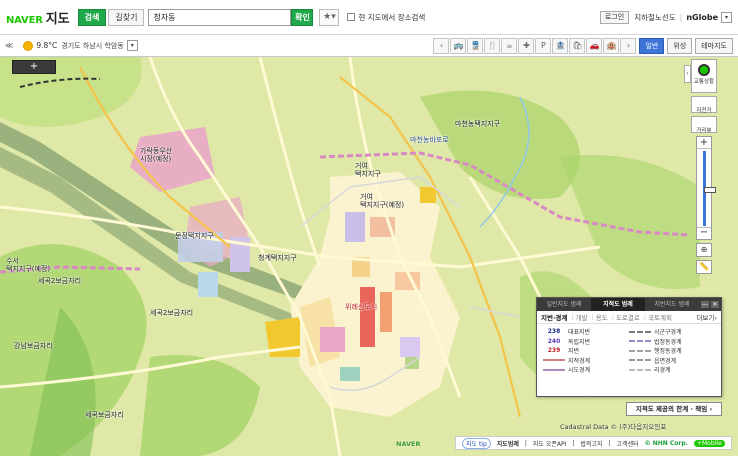  Describe the element at coordinates (704, 131) in the screenshot. I see `street-view-label: 거리뷰` at that location.